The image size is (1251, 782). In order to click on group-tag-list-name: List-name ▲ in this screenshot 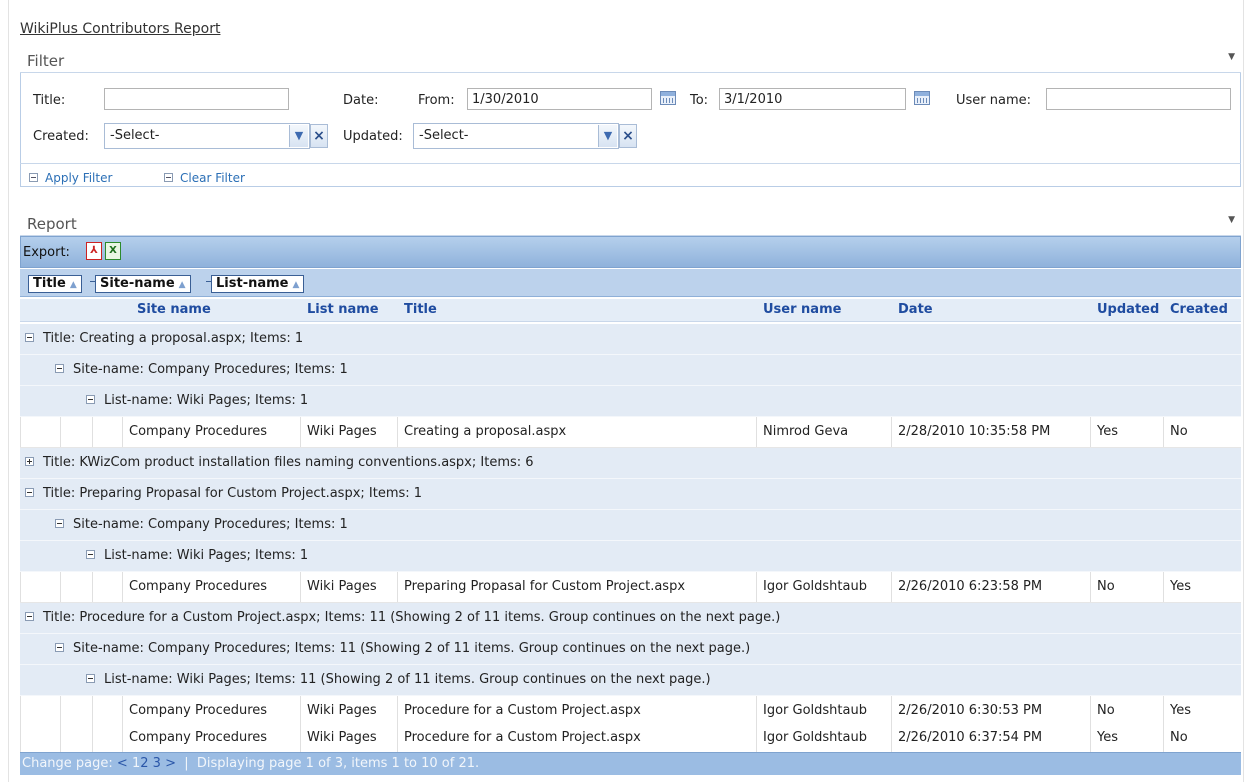, I will do `click(258, 284)`.